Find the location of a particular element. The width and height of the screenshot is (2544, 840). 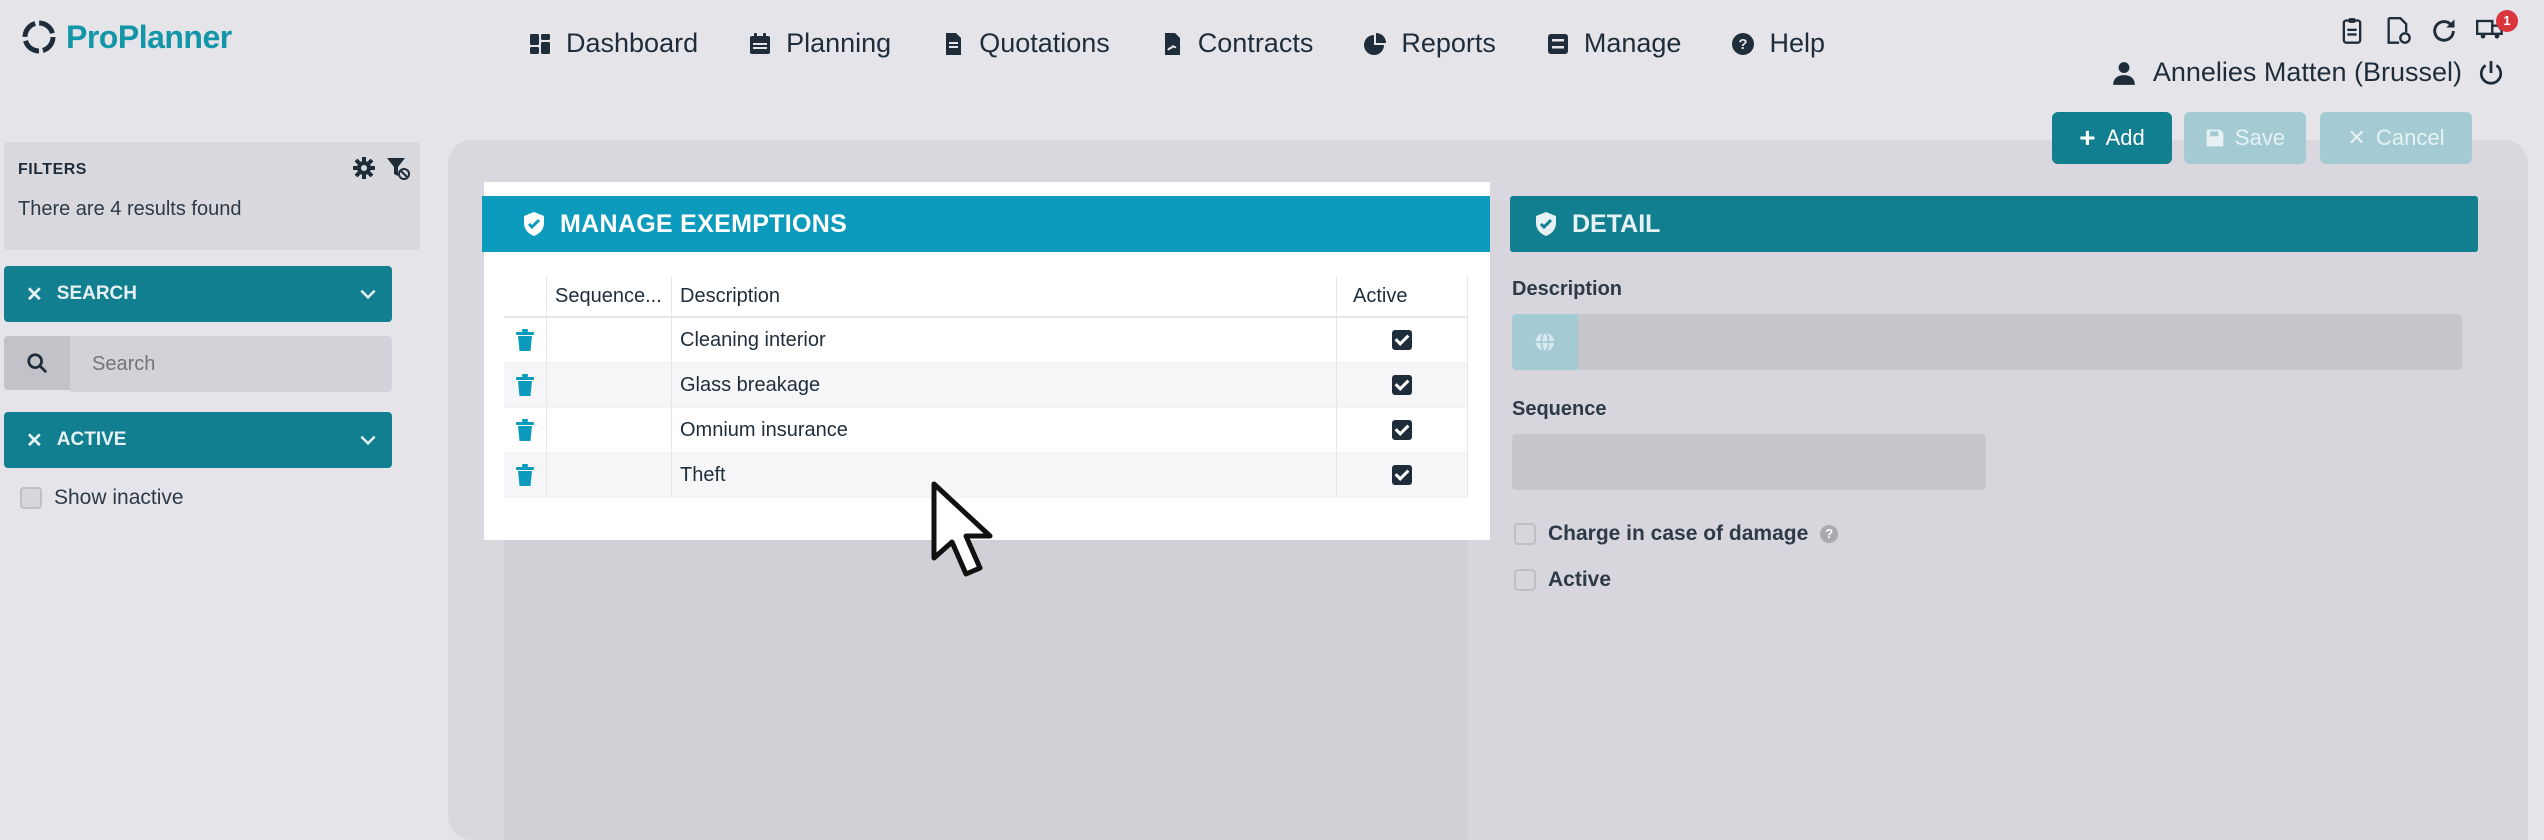

search-filter-section: ✕ SEARCH is located at coordinates (198, 294).